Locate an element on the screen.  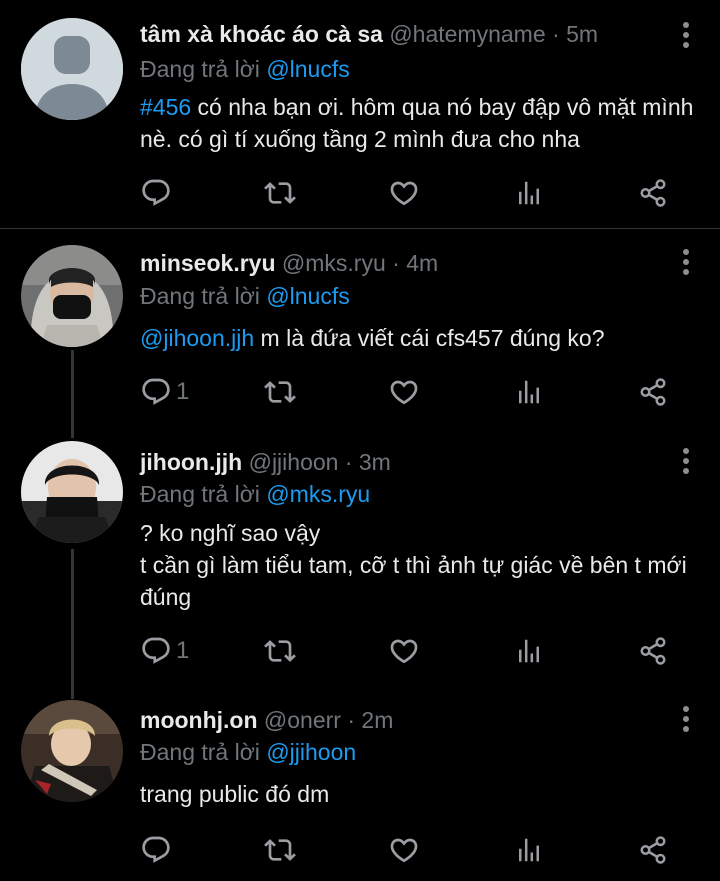
replying-to: Đang trả lời @lnucfs is located at coordinates (245, 296).